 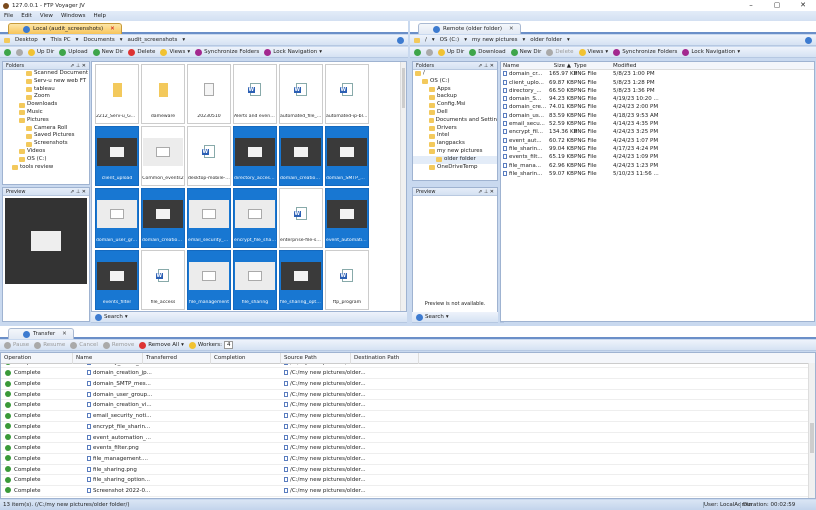 What do you see at coordinates (645, 52) in the screenshot?
I see `sync-folders-button: Synchronize Folders` at bounding box center [645, 52].